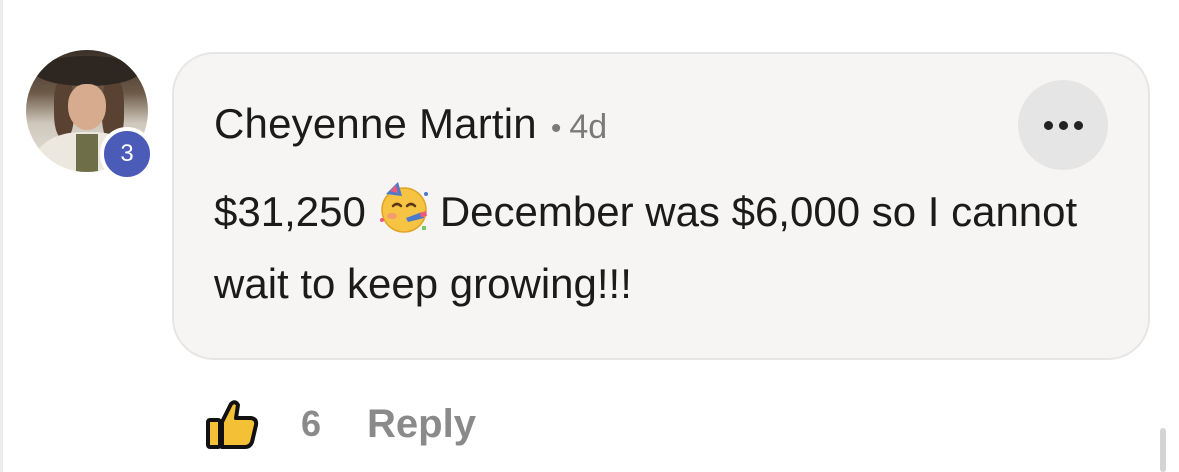 The height and width of the screenshot is (472, 1179). Describe the element at coordinates (127, 154) in the screenshot. I see `avatar-level-badge: 3` at that location.